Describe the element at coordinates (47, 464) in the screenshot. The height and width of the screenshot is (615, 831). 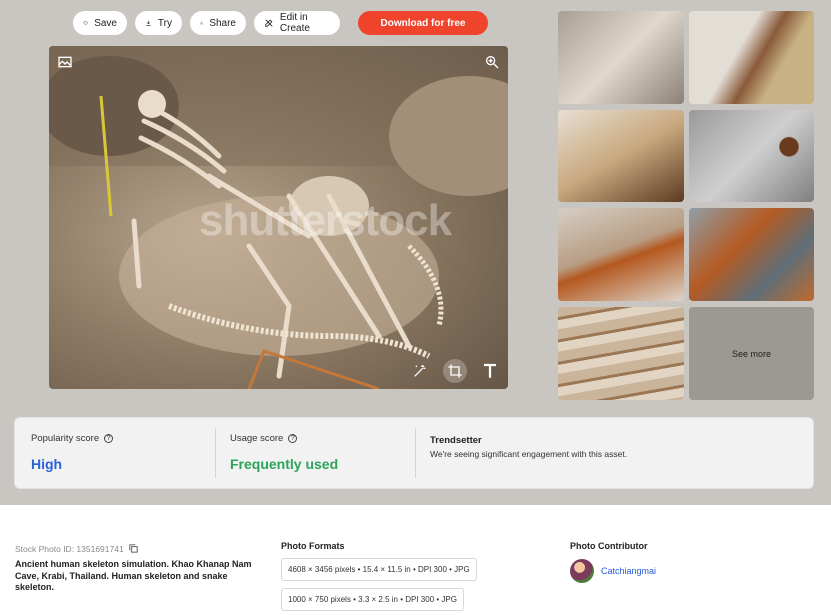
I see `popularity-score-value: High` at that location.